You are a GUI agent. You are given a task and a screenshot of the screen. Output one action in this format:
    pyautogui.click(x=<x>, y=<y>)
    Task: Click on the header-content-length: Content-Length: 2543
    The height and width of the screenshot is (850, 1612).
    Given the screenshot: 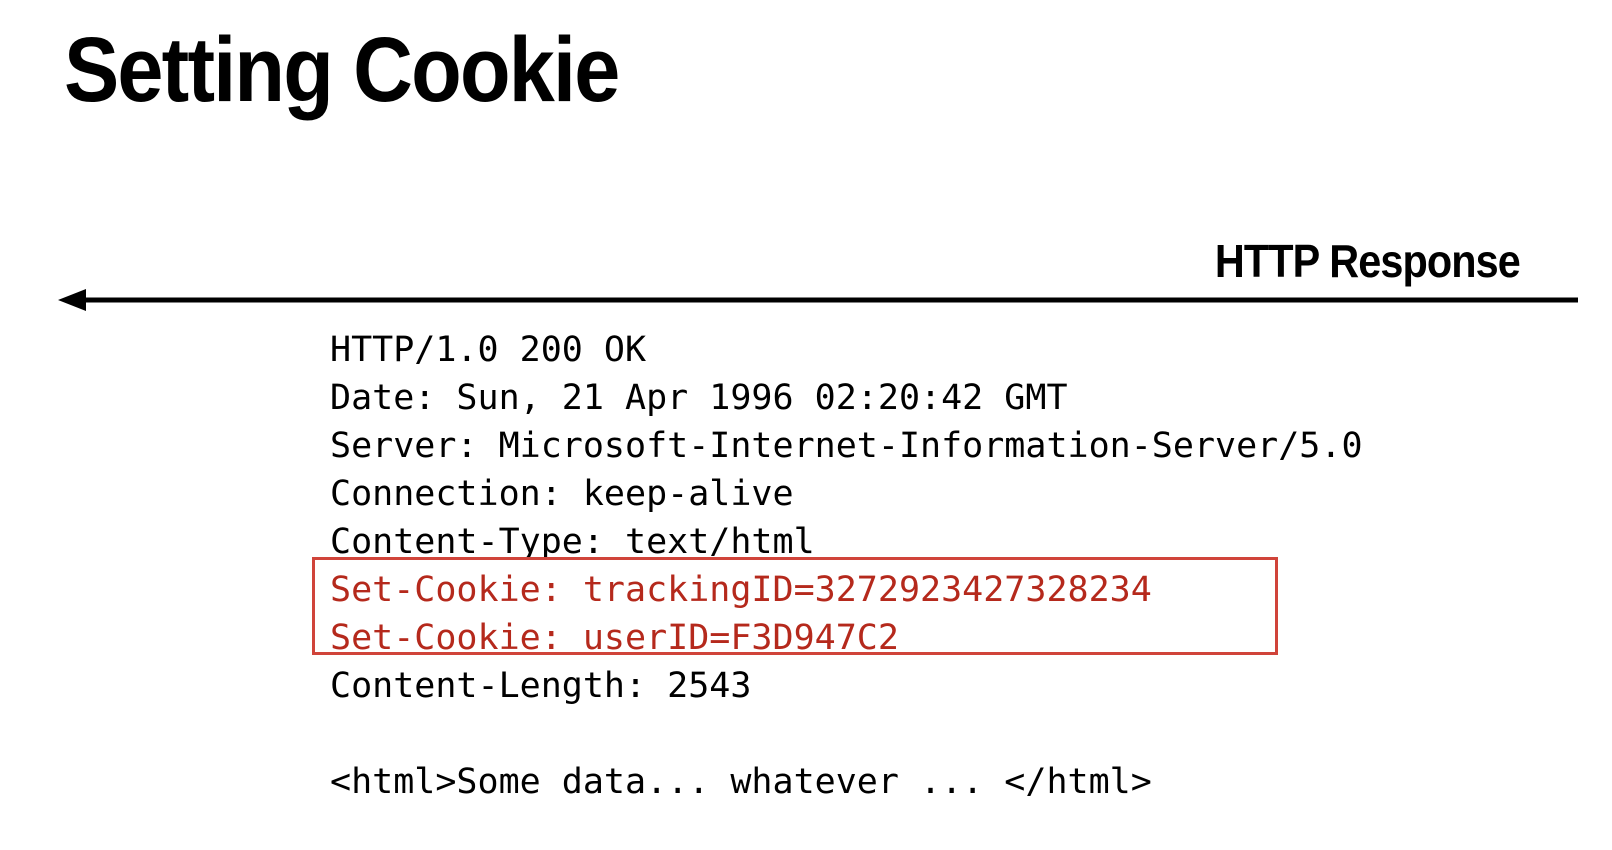 What is the action you would take?
    pyautogui.click(x=541, y=686)
    